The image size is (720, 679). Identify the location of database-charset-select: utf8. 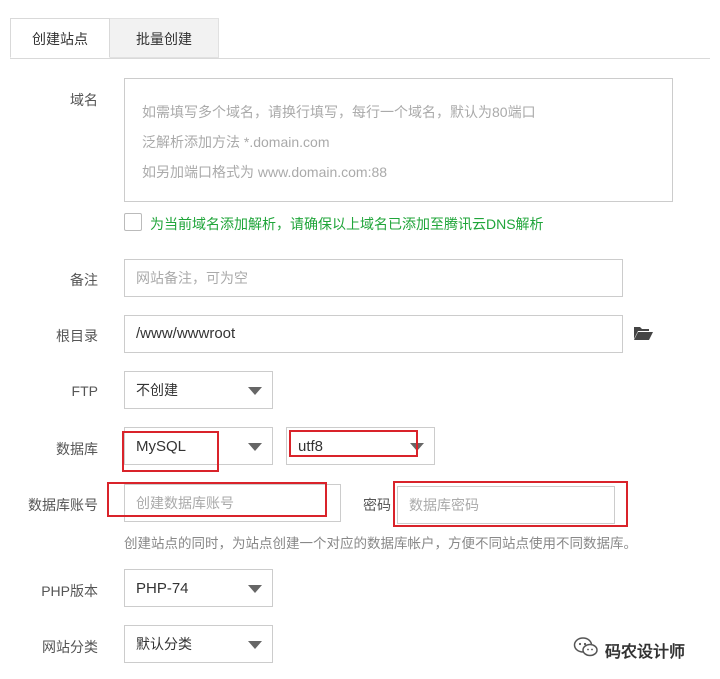
(360, 446).